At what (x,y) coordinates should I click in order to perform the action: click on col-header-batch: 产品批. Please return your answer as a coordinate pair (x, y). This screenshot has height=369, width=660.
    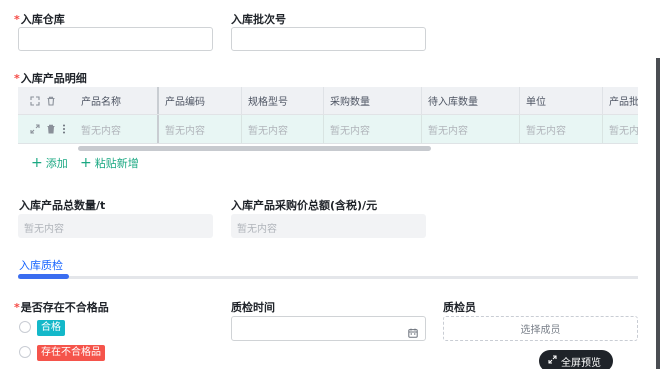
    Looking at the image, I should click on (620, 100).